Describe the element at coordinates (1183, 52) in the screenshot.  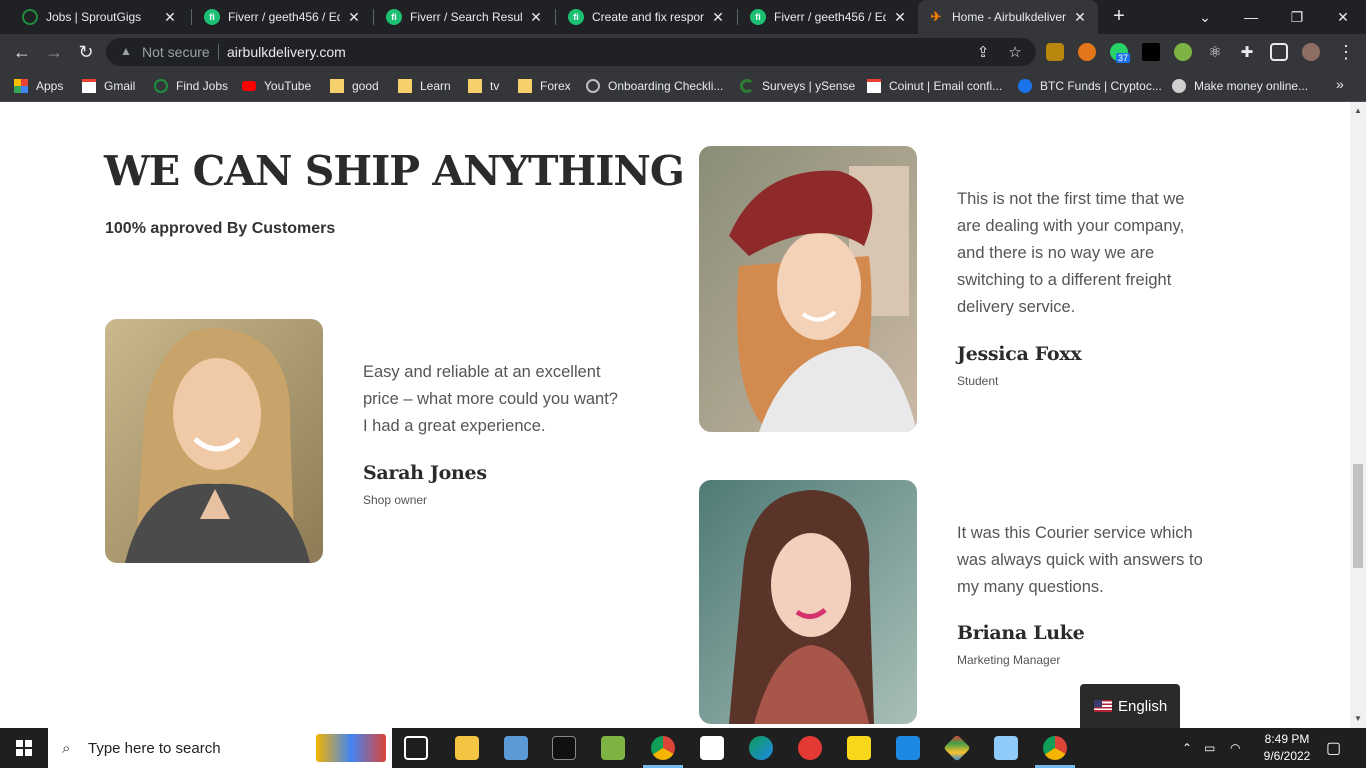
I see `extension-green-icon` at that location.